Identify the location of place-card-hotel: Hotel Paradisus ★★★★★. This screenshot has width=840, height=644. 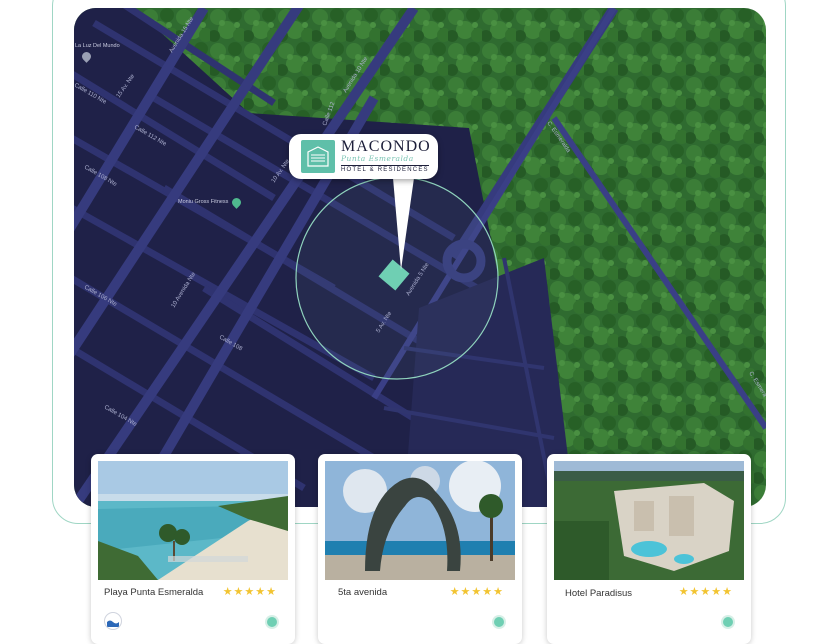
(649, 549).